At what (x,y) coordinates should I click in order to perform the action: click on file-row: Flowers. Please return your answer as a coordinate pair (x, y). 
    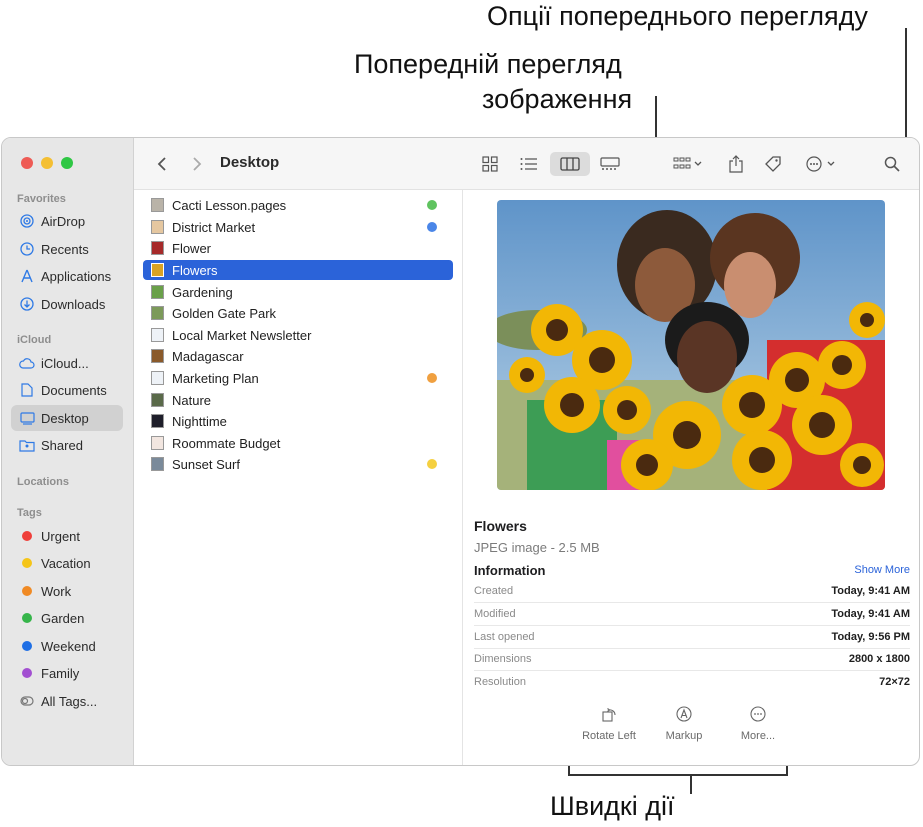
    Looking at the image, I should click on (298, 270).